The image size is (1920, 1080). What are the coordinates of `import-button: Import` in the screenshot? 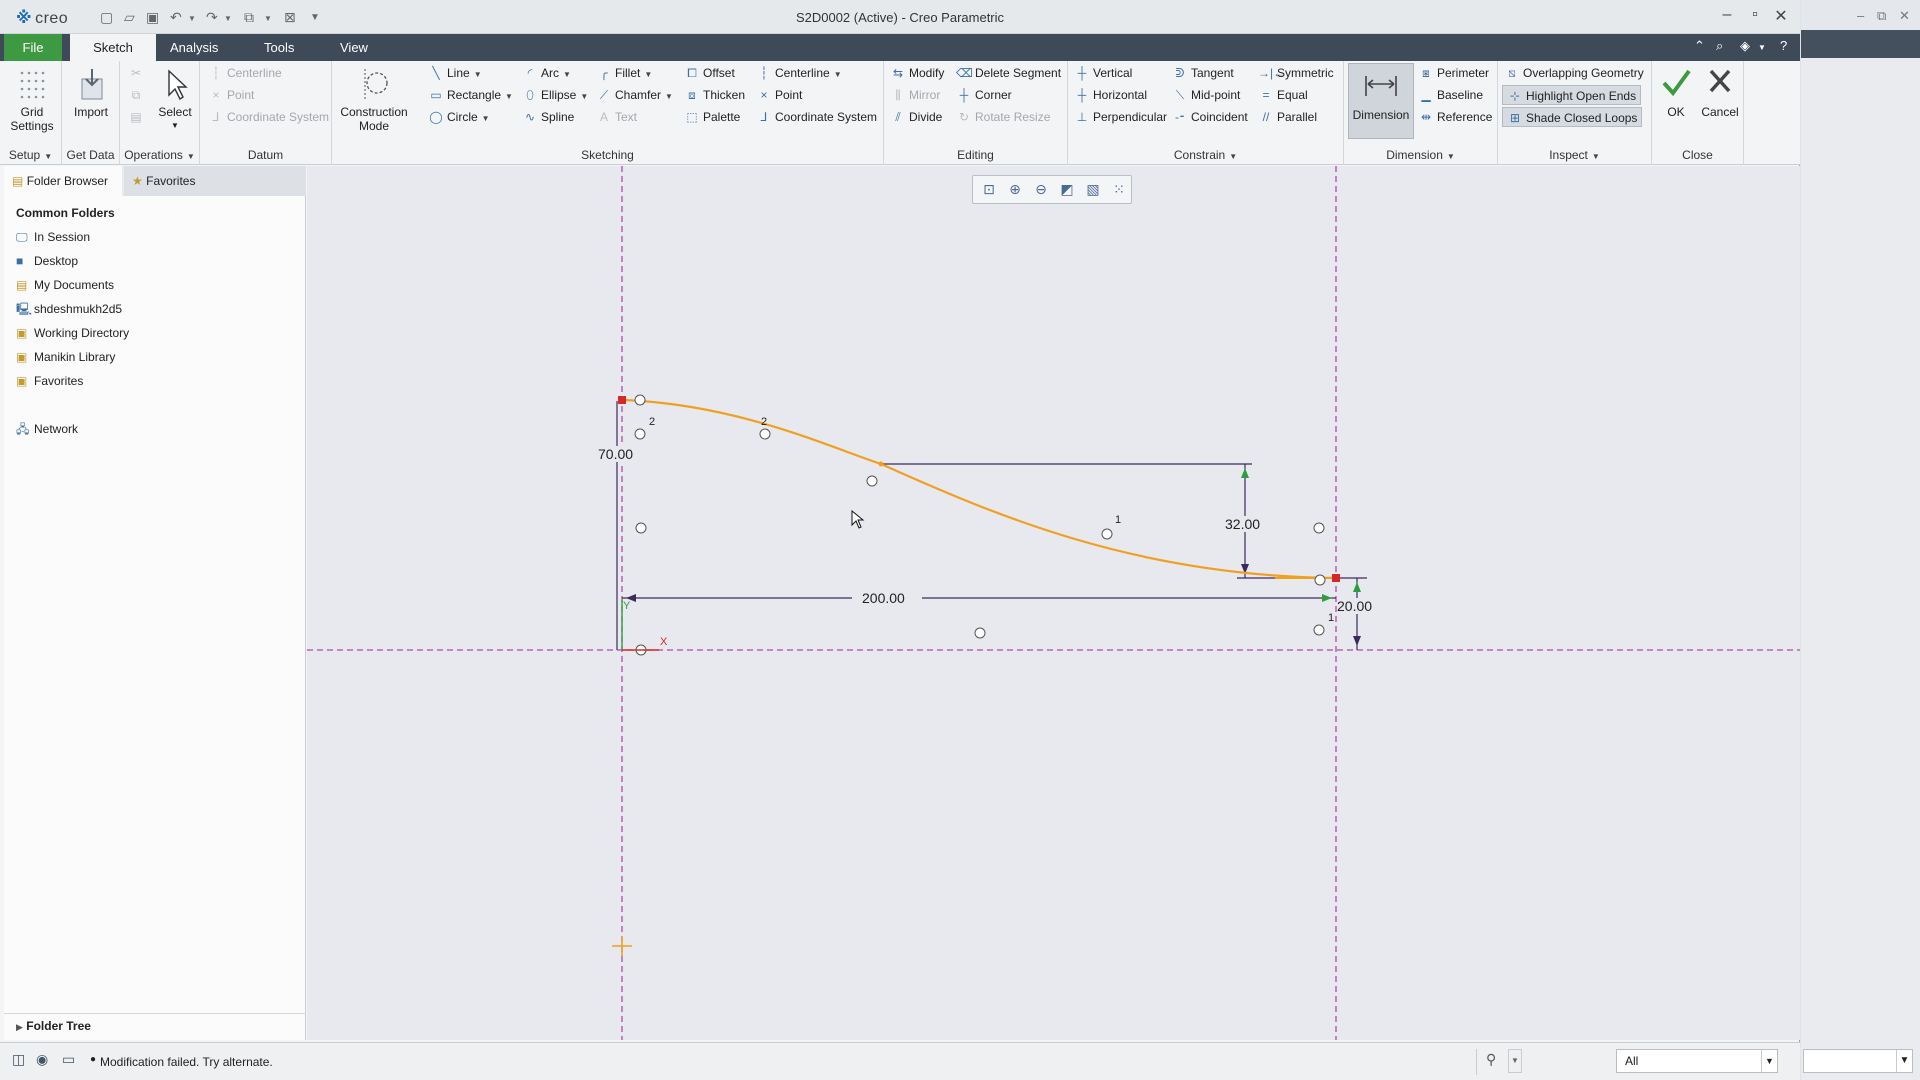 It's located at (91, 92).